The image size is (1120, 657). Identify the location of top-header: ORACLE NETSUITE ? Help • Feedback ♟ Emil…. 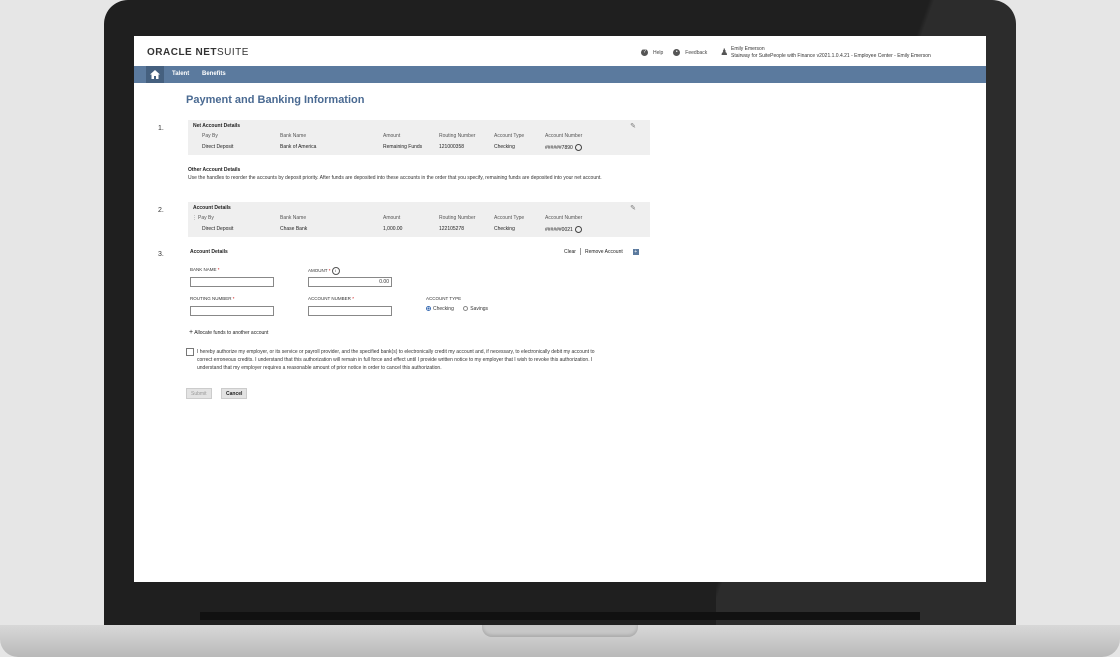
(560, 51).